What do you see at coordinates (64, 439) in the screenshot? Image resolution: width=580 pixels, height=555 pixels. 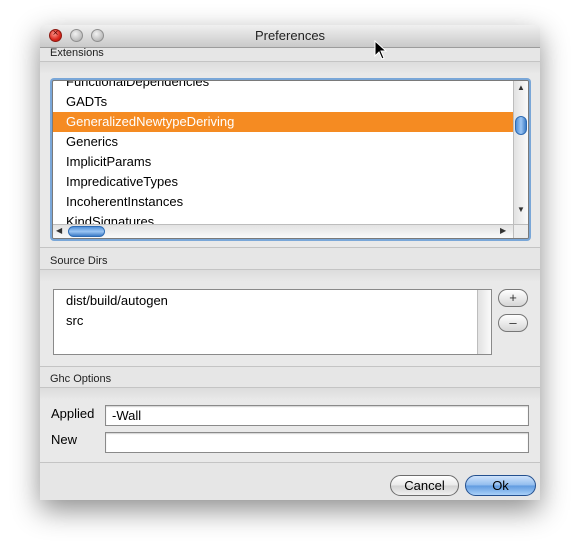 I see `new-label: New` at bounding box center [64, 439].